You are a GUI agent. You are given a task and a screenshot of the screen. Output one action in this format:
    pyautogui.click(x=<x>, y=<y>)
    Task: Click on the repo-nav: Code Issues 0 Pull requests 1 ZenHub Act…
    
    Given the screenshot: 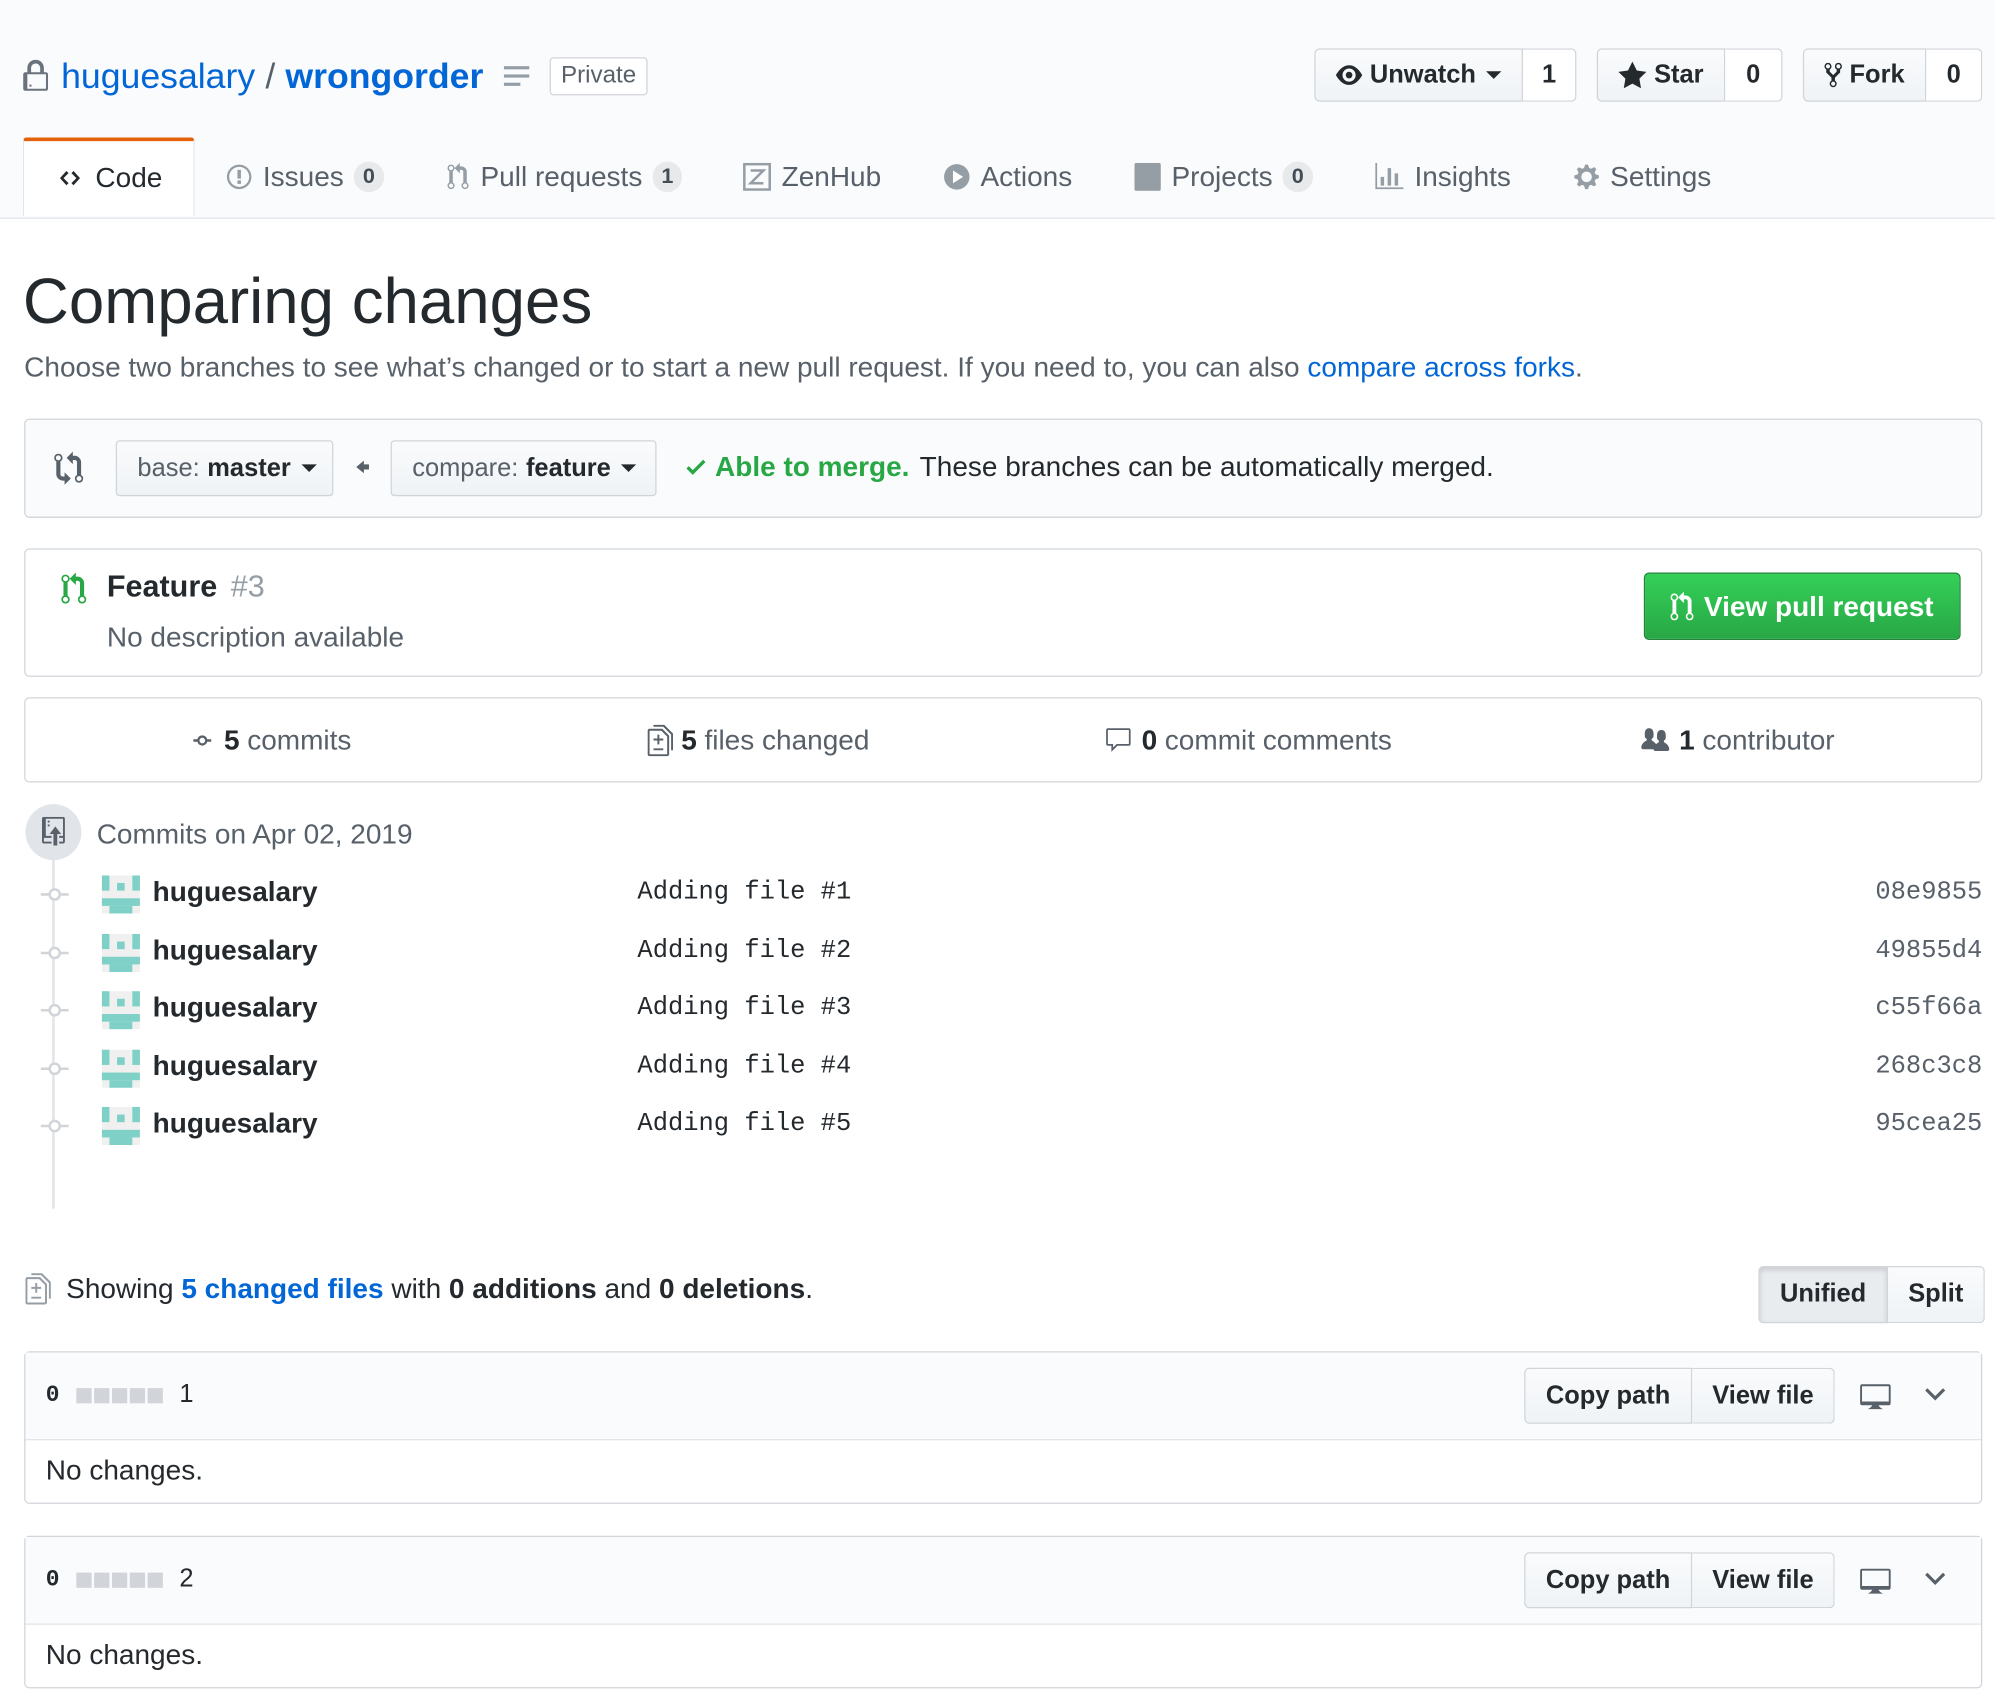 What is the action you would take?
    pyautogui.click(x=882, y=177)
    